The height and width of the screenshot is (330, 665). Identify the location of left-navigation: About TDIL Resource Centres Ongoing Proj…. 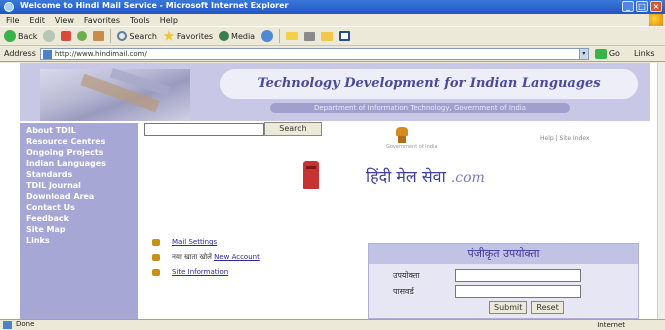
(79, 221).